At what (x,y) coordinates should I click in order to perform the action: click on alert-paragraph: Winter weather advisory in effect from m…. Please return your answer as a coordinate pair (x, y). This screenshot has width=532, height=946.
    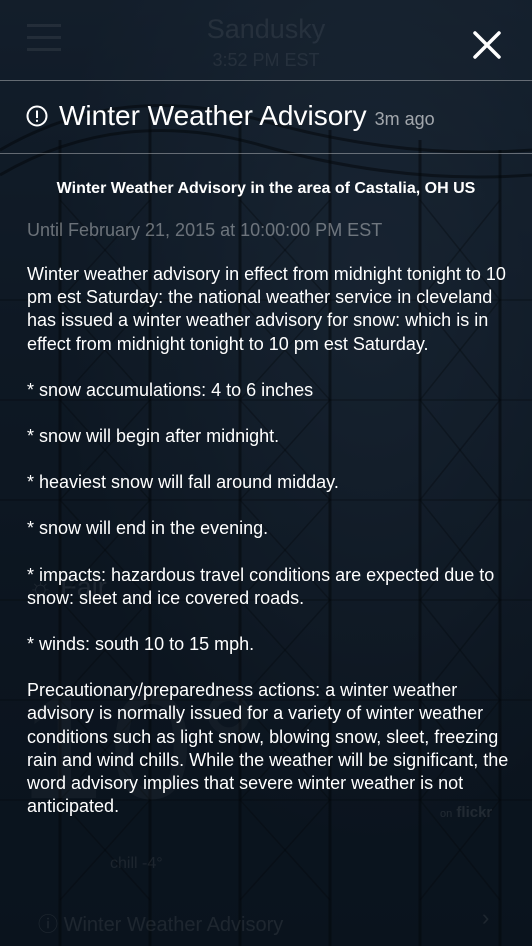
    Looking at the image, I should click on (266, 309).